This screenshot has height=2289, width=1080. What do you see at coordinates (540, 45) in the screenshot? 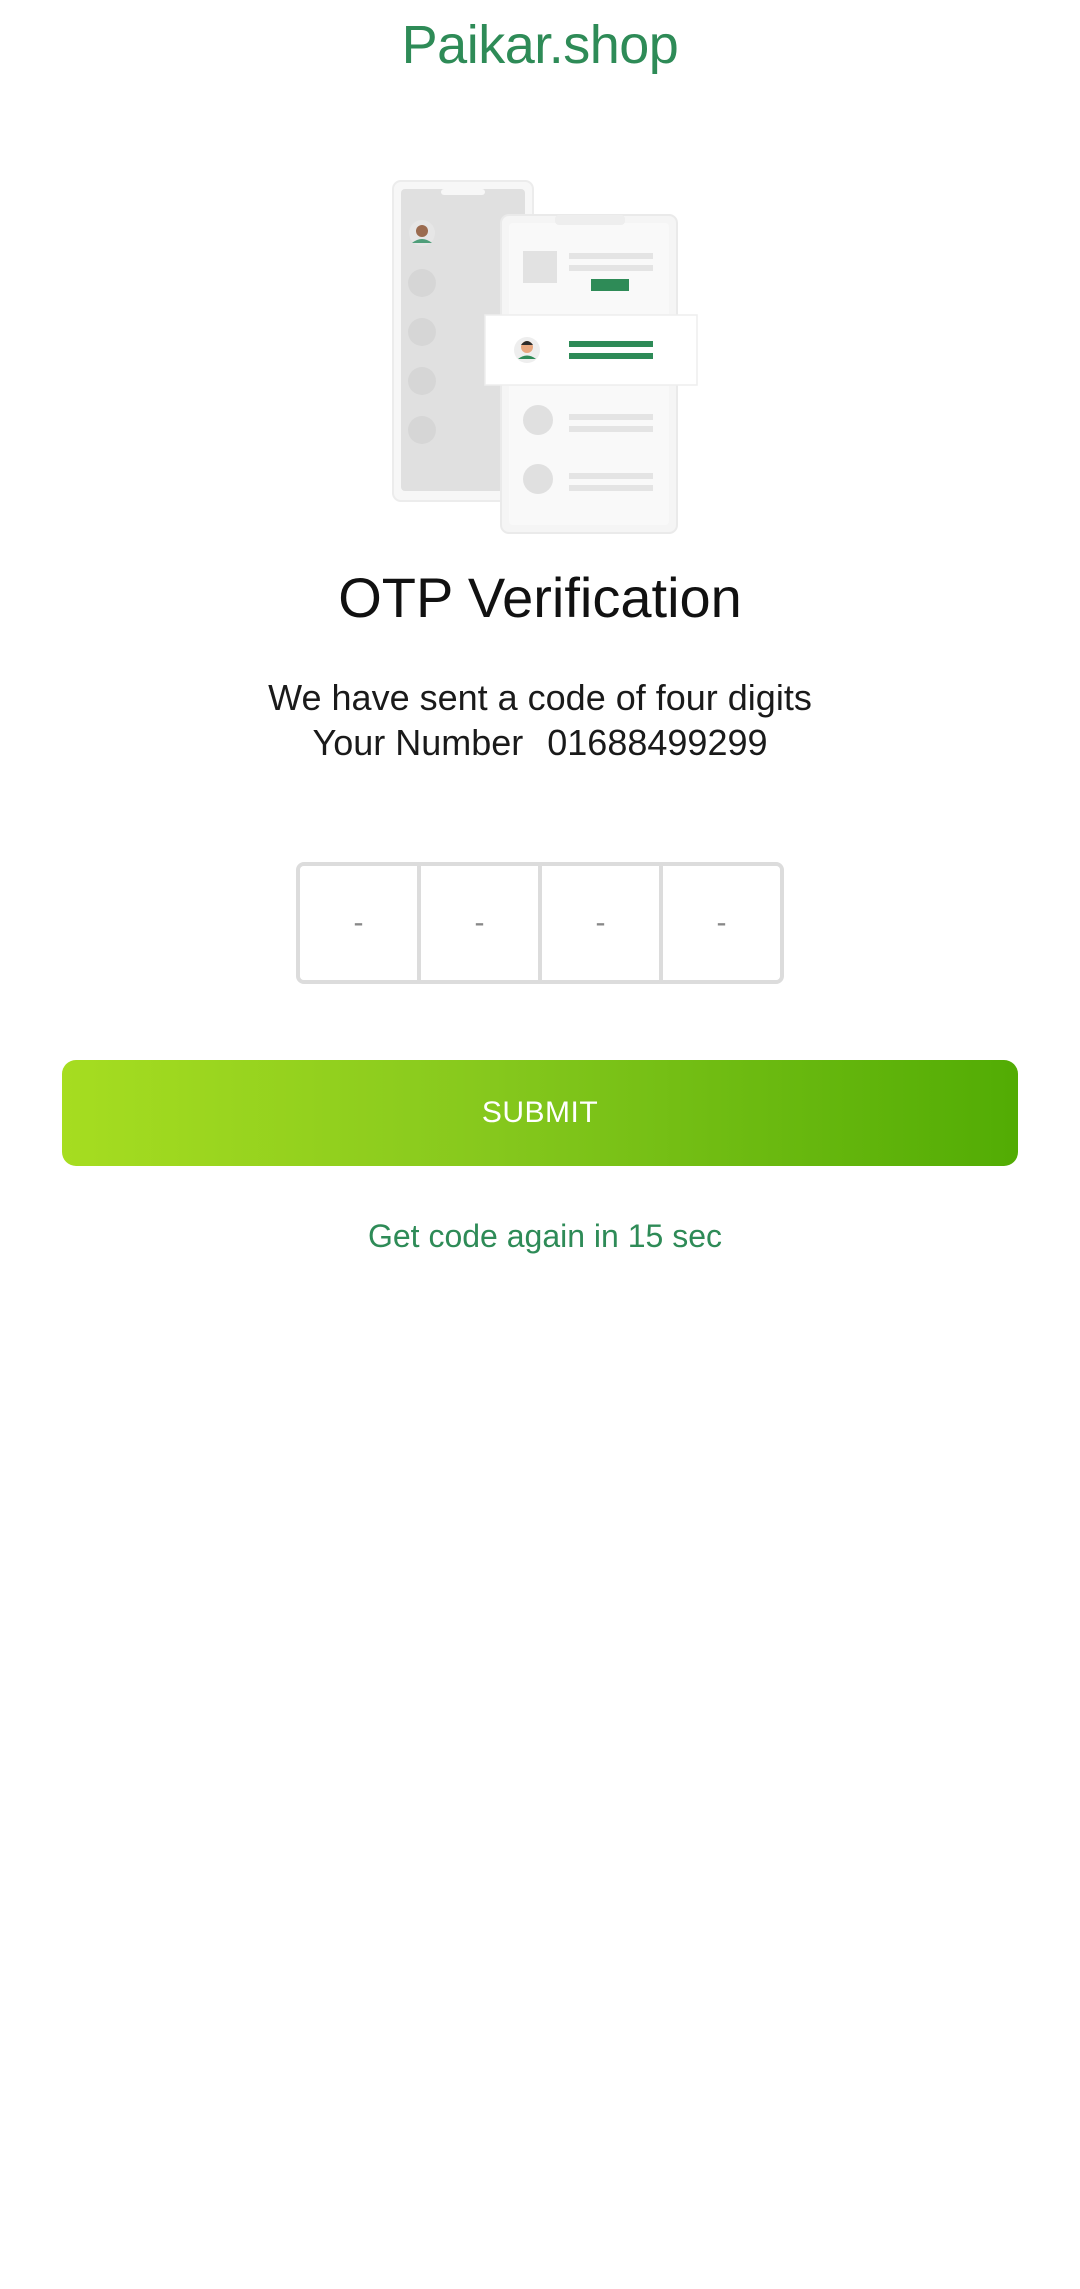
I see `brand-title: Paikar.shop` at bounding box center [540, 45].